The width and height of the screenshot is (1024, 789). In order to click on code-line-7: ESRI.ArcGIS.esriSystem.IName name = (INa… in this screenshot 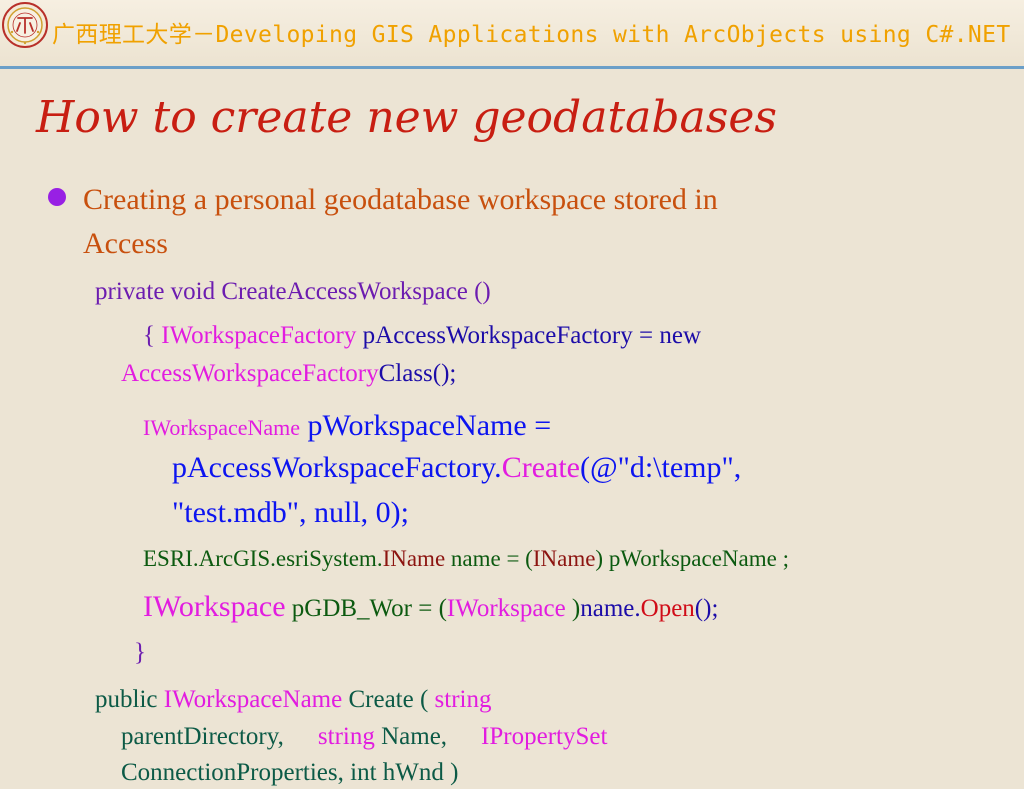, I will do `click(466, 559)`.